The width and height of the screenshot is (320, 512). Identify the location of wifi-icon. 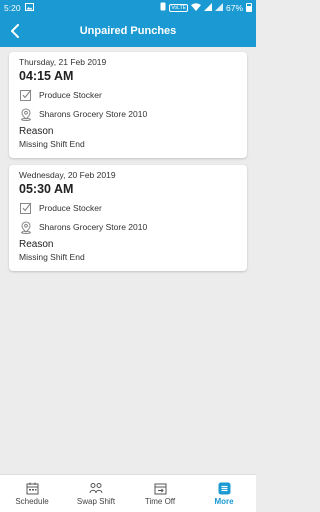
(195, 7).